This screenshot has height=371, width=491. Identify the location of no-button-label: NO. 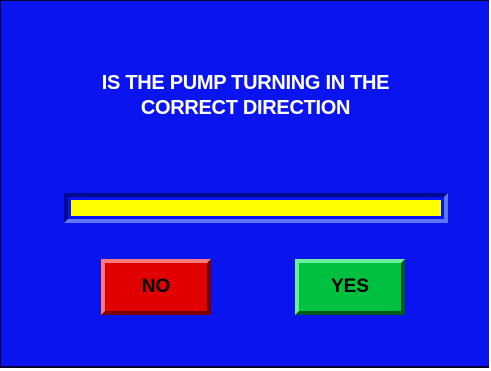
(156, 286).